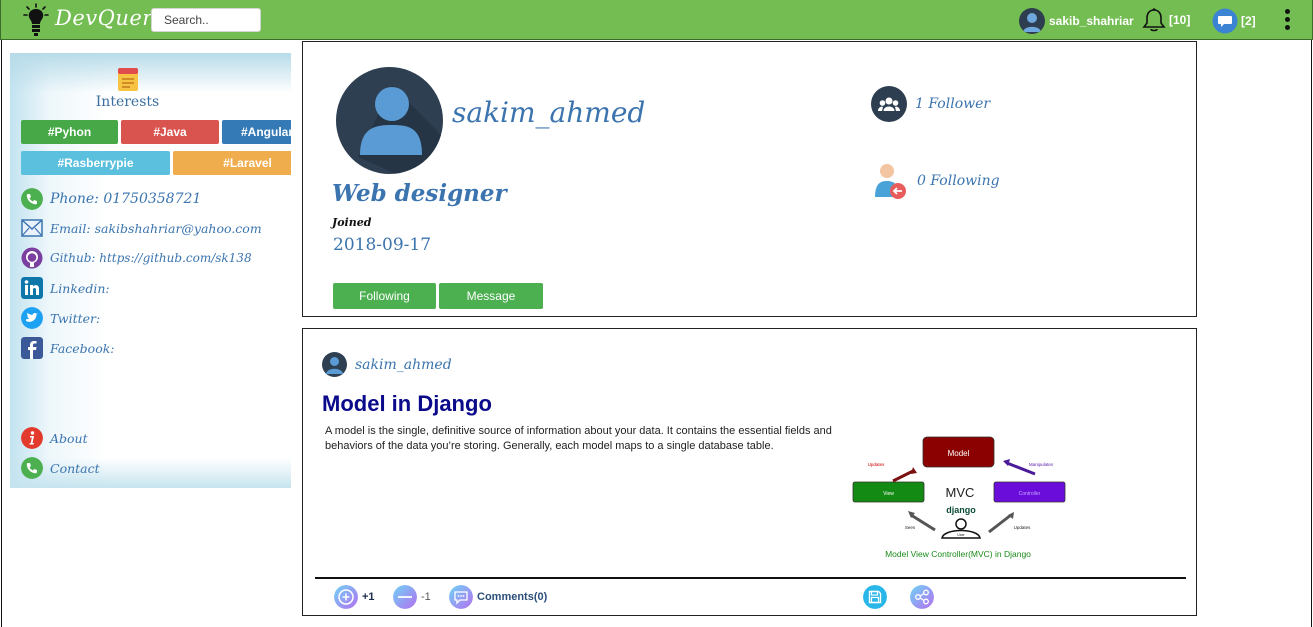 This screenshot has width=1313, height=627. What do you see at coordinates (156, 228) in the screenshot?
I see `contact-email-text: Email: sakibshahriar@yahoo.com` at bounding box center [156, 228].